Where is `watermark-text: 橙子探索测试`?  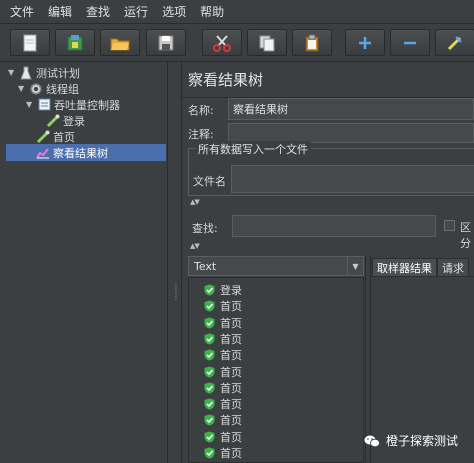 watermark-text: 橙子探索测试 is located at coordinates (422, 441).